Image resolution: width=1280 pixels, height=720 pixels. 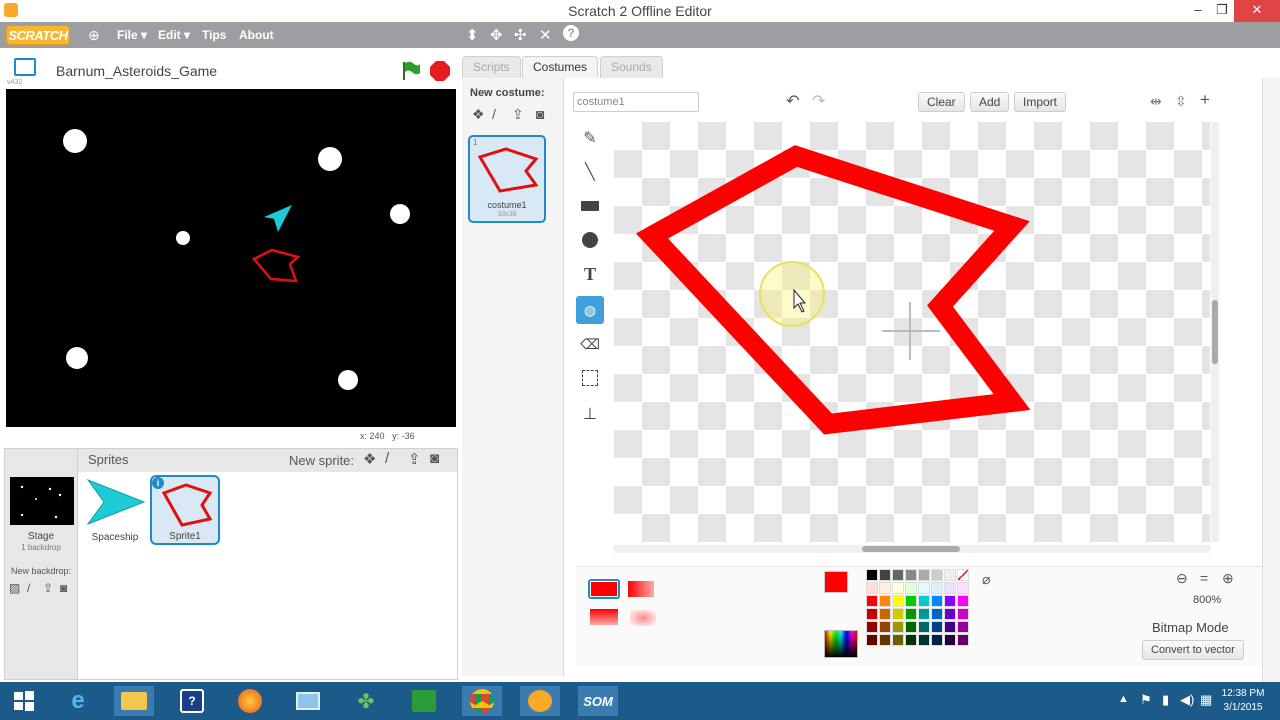 What do you see at coordinates (963, 575) in the screenshot?
I see `transparent-swatch-icon` at bounding box center [963, 575].